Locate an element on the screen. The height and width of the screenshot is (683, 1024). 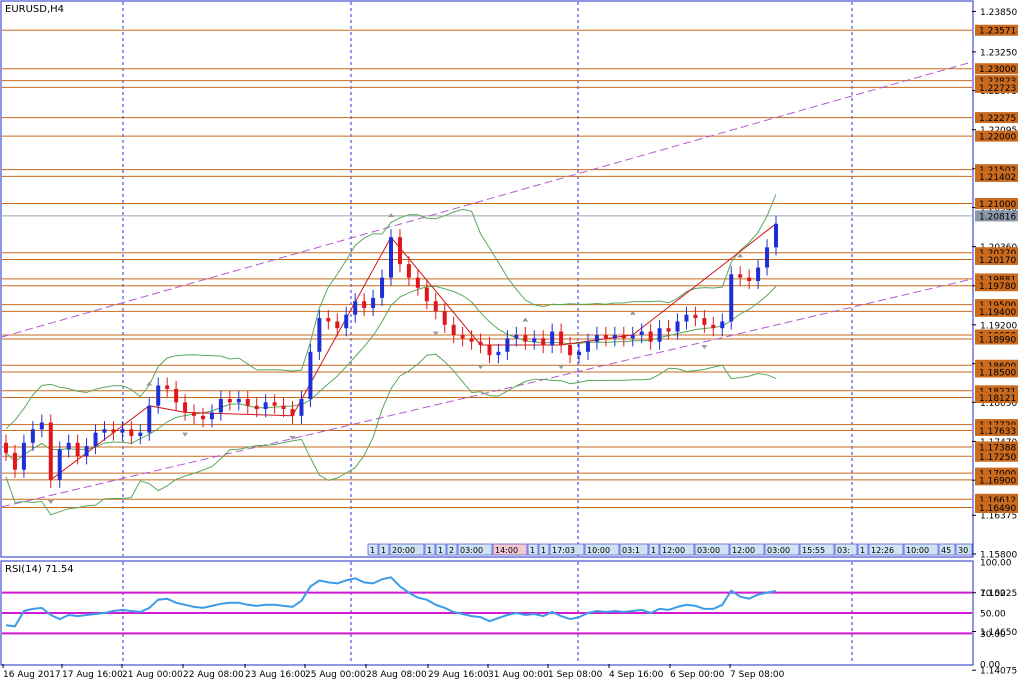
level-tag-text: 1.17250 is located at coordinates (997, 458).